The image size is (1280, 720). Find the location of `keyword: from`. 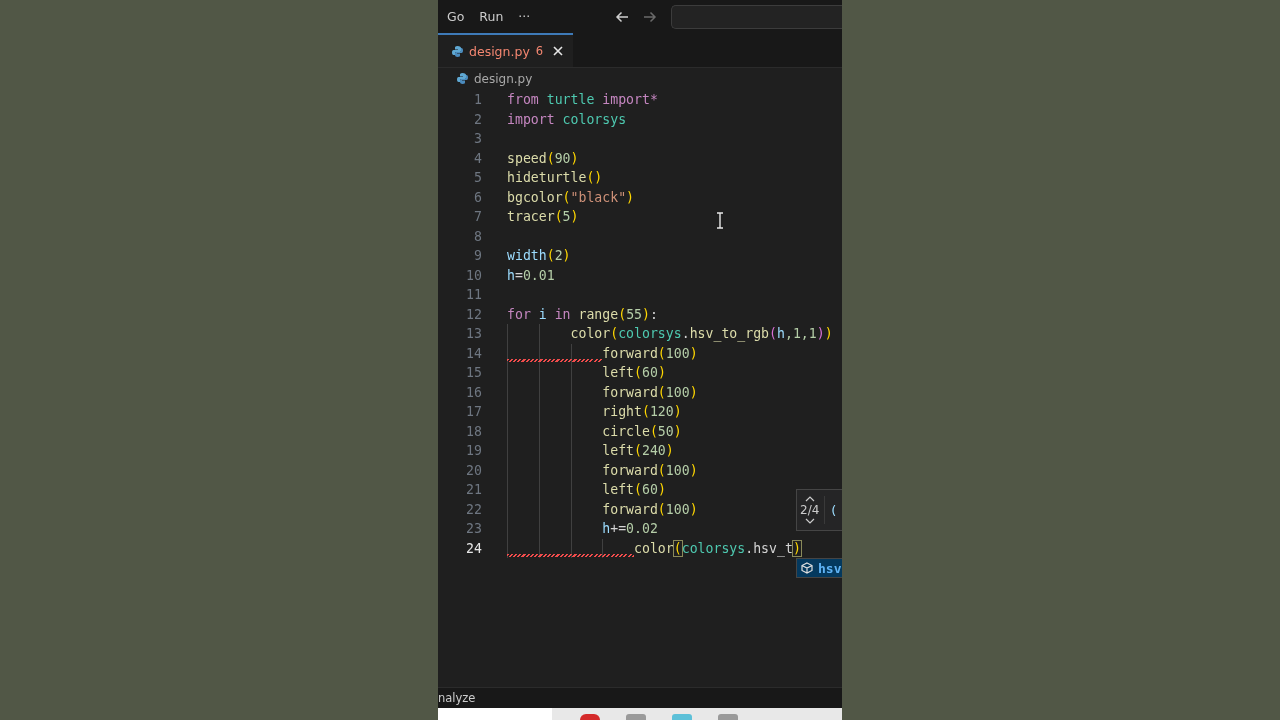

keyword: from is located at coordinates (523, 100).